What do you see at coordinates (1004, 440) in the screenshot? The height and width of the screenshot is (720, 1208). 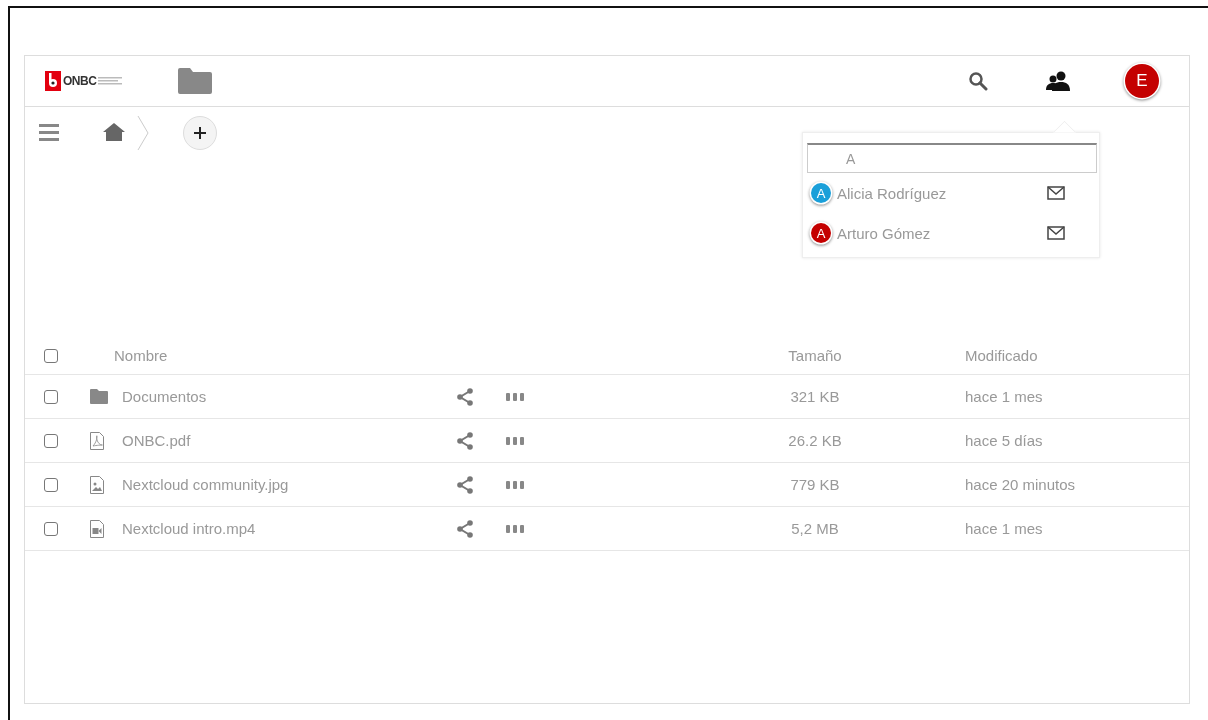 I see `modified-date: hace 5 días` at bounding box center [1004, 440].